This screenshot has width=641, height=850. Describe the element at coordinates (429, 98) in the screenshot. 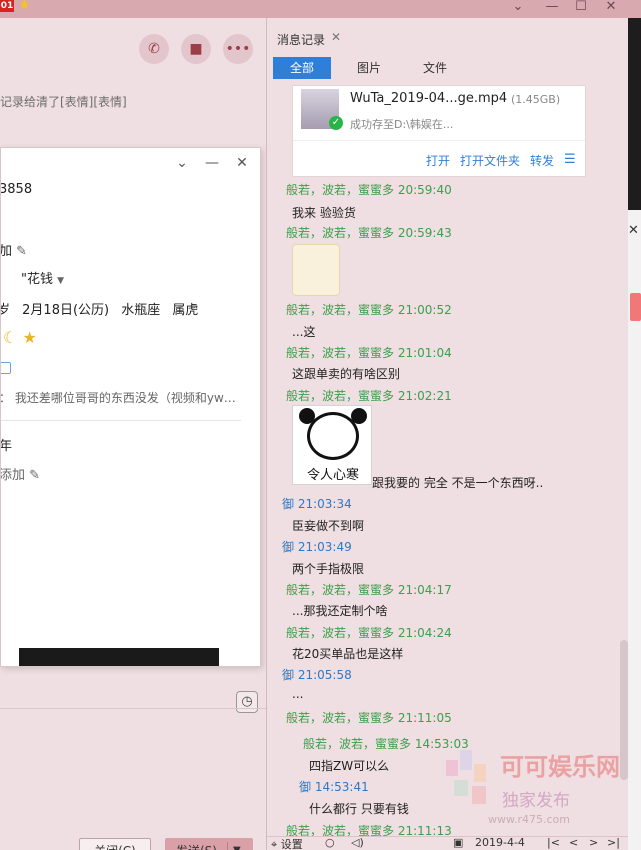

I see `file-name: WuTa_2019-04...ge.mp4` at that location.